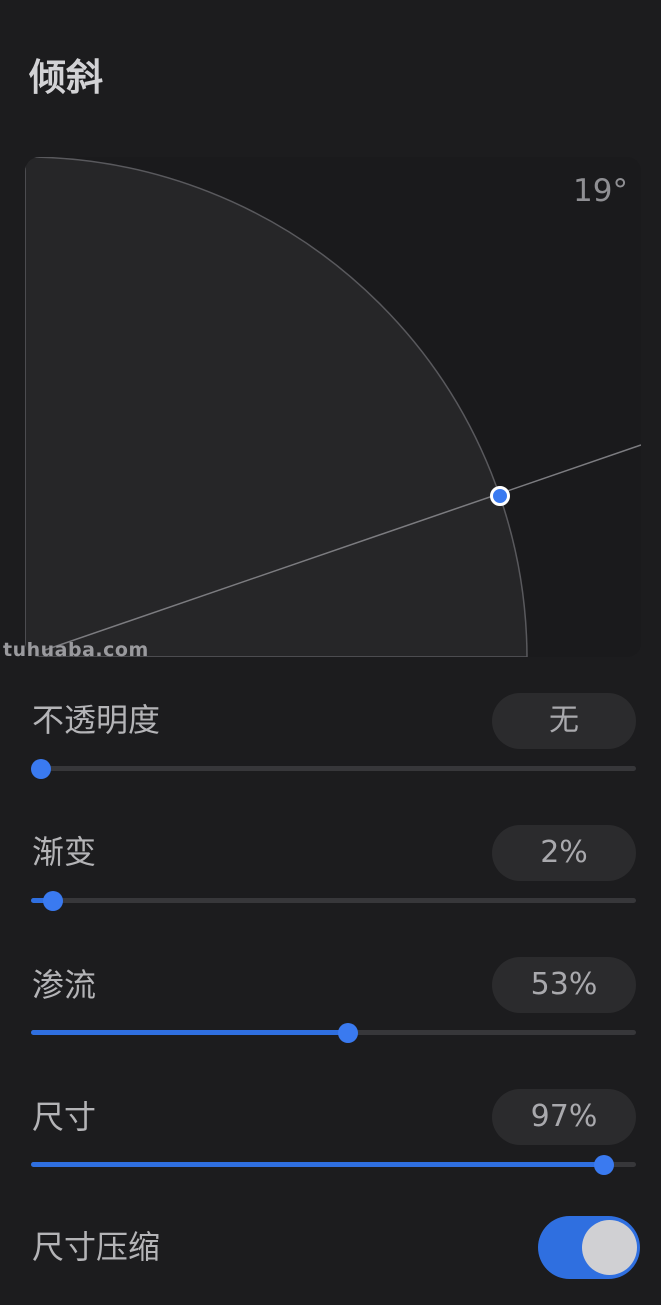 This screenshot has height=1305, width=661. Describe the element at coordinates (564, 1117) in the screenshot. I see `size-value-pill: 97%` at that location.